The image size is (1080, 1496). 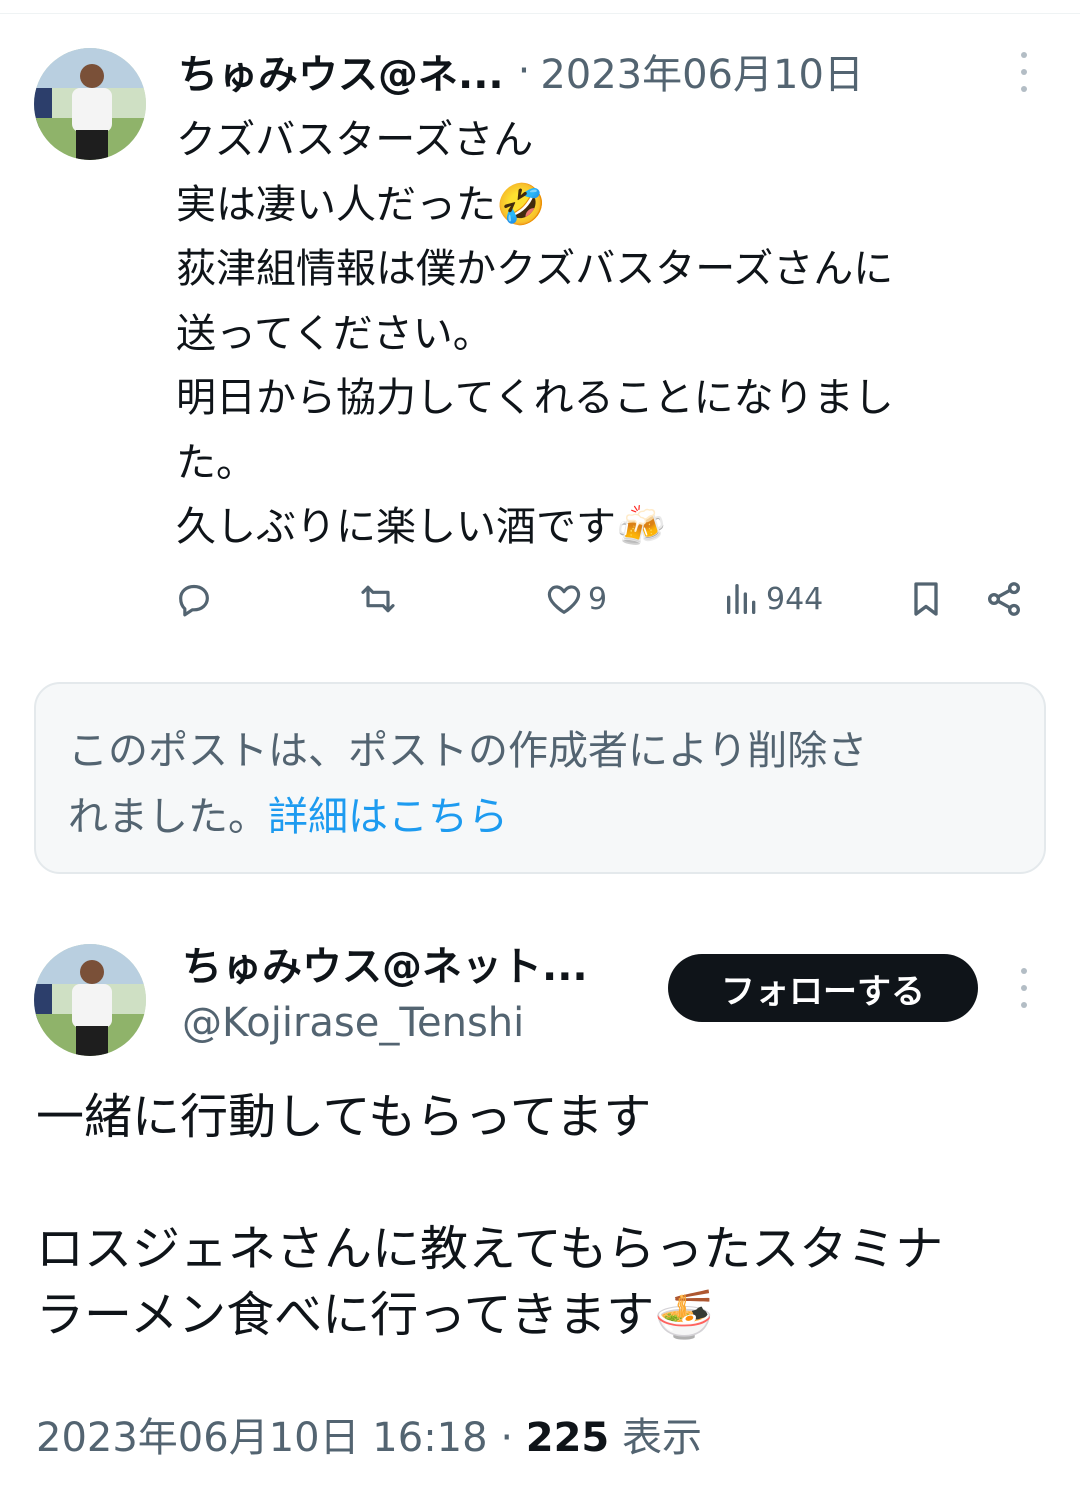 What do you see at coordinates (661, 1438) in the screenshot?
I see `views-label: 表示` at bounding box center [661, 1438].